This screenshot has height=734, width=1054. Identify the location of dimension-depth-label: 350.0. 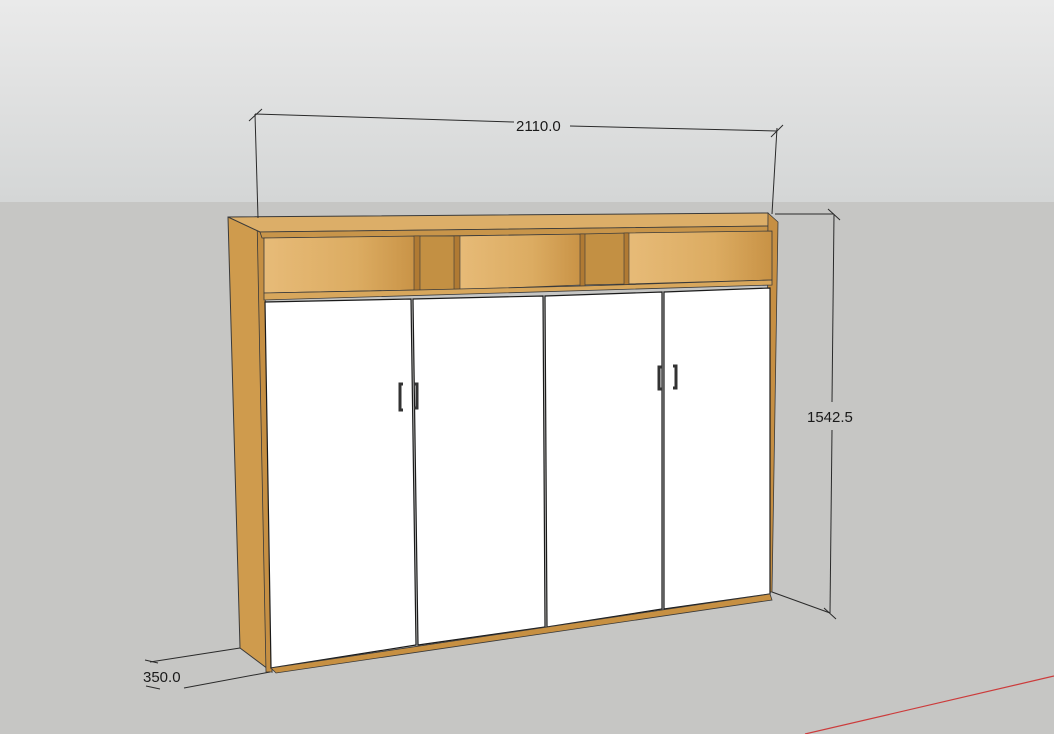
(162, 677).